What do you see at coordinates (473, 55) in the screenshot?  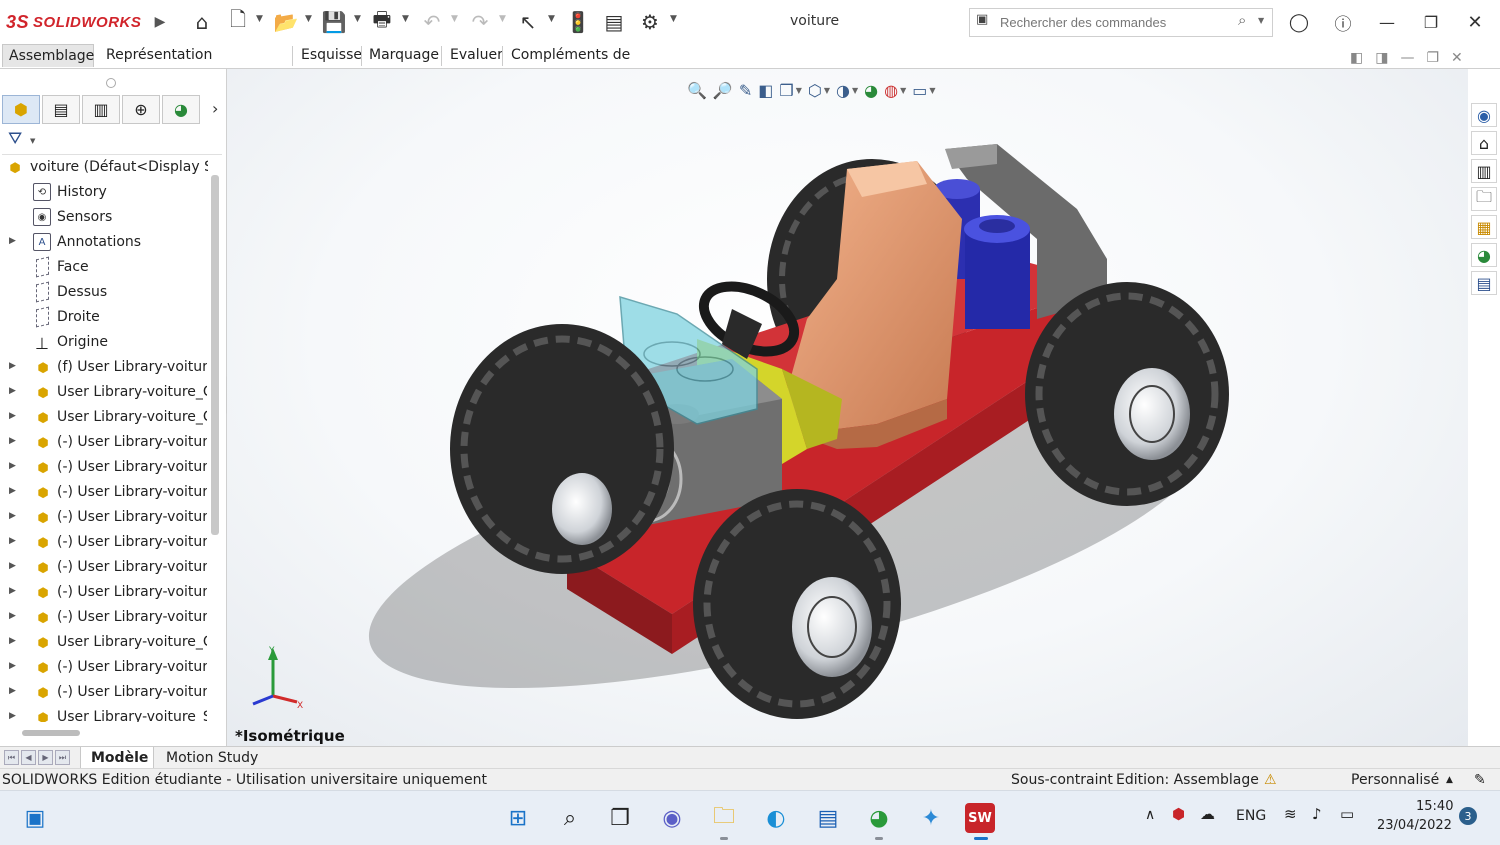 I see `tab-evaluer: Evaluer` at bounding box center [473, 55].